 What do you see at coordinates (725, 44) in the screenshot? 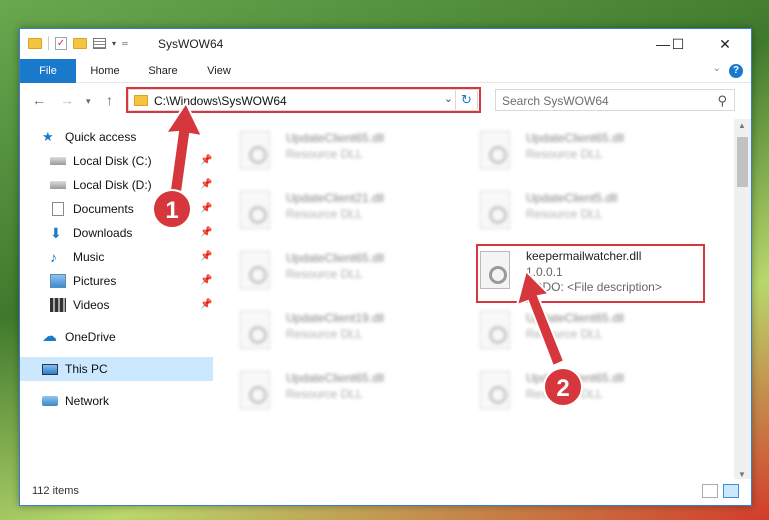
I see `close-button: ✕` at bounding box center [725, 44].